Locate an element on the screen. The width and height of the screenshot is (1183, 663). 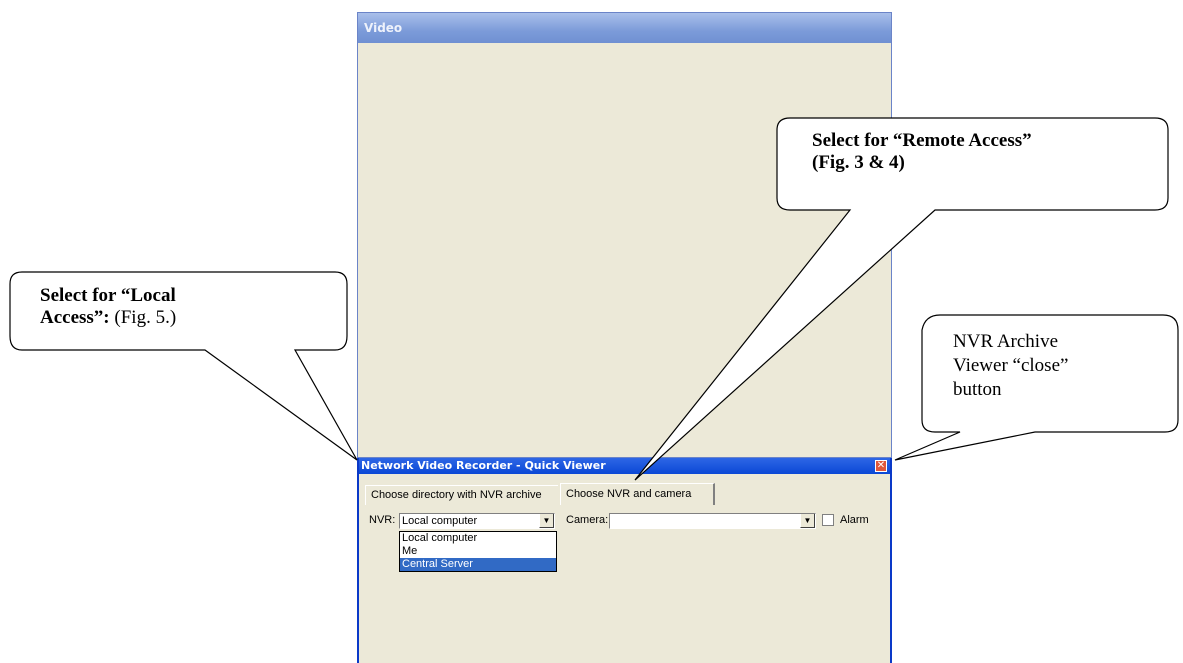
close-callout-line3: button is located at coordinates (977, 389).